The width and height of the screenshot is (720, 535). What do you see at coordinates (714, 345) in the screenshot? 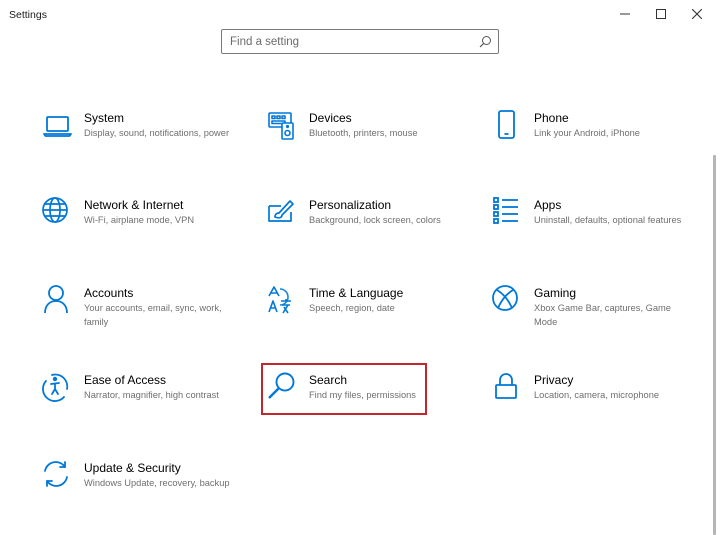
I see `scrollbar` at bounding box center [714, 345].